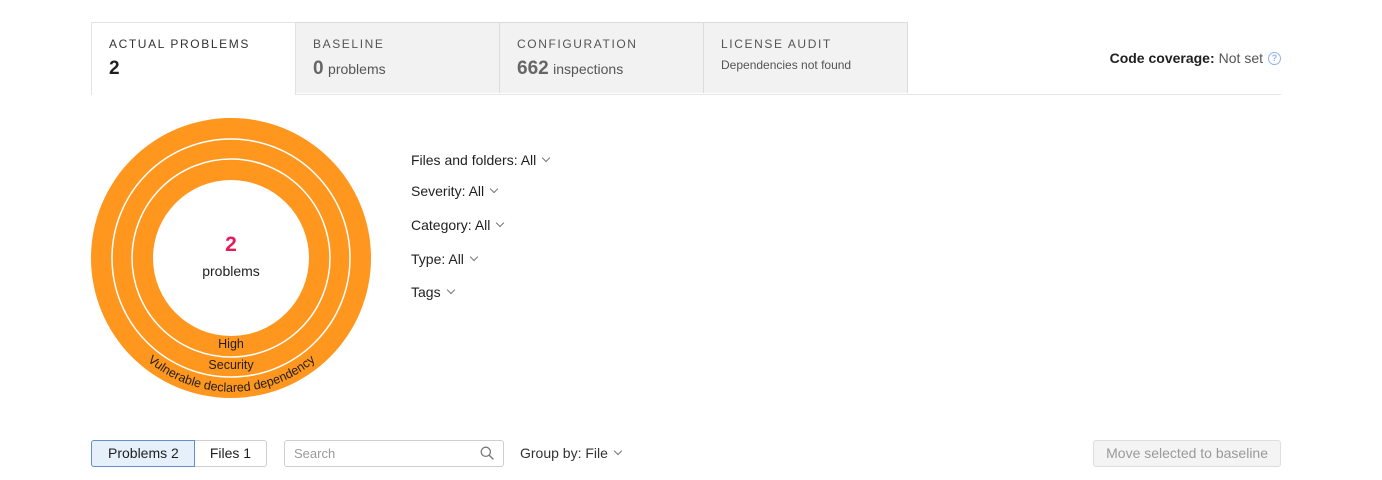  I want to click on tab-baseline: BASELINE 0 problems, so click(397, 57).